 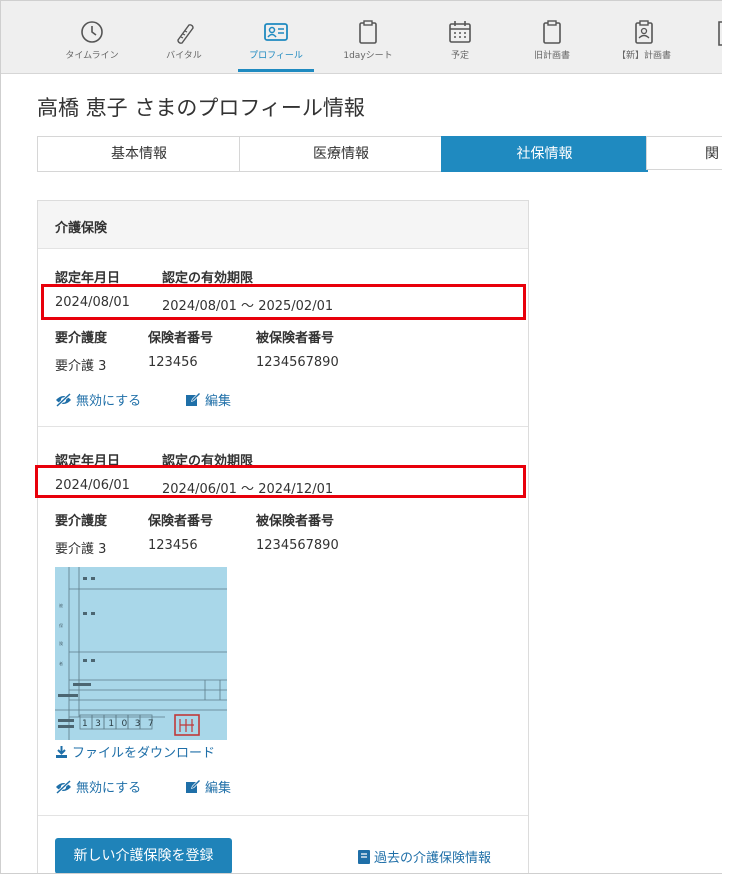 I want to click on tab-basic-info: 基本情報, so click(x=139, y=154).